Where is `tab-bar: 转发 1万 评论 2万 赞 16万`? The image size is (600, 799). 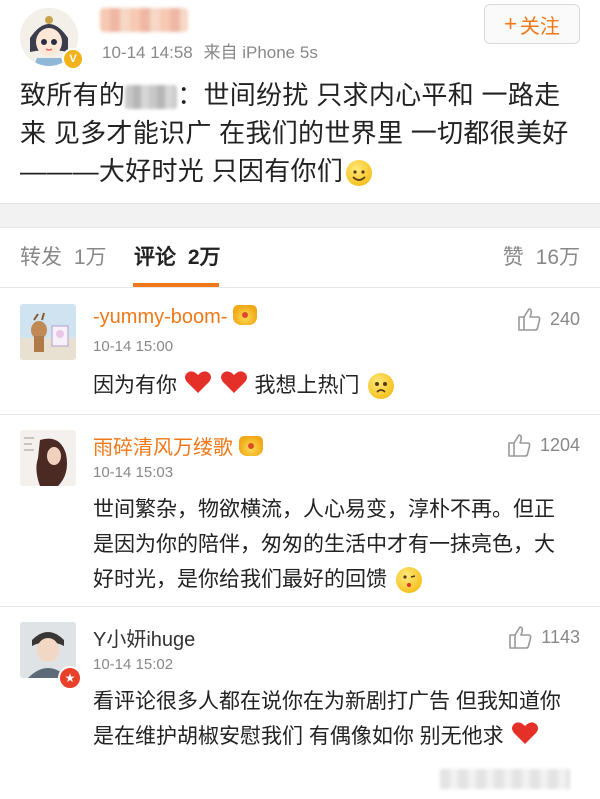
tab-bar: 转发 1万 评论 2万 赞 16万 is located at coordinates (300, 257).